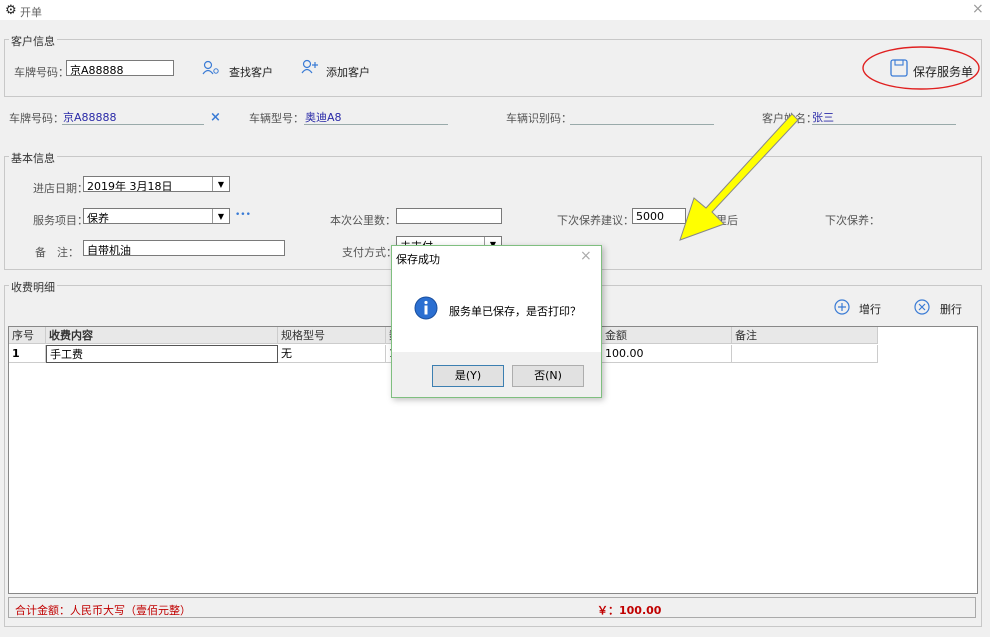 The height and width of the screenshot is (637, 990). What do you see at coordinates (468, 376) in the screenshot?
I see `yes-button: 是(Y)` at bounding box center [468, 376].